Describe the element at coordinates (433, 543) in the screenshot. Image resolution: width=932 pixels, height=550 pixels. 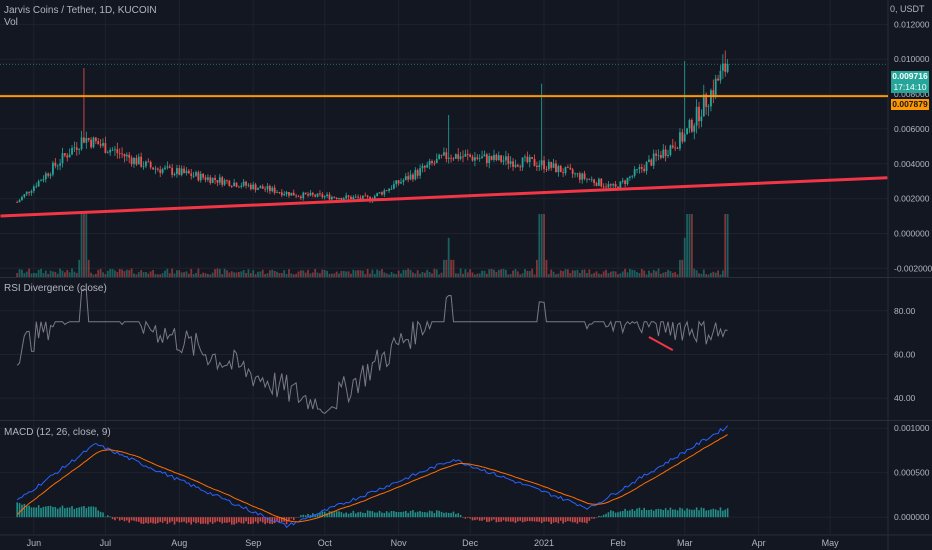
I see `time-axis: Jun Jul Aug Sep Oct Nov Dec 2021 Feb Mar Apr May` at that location.